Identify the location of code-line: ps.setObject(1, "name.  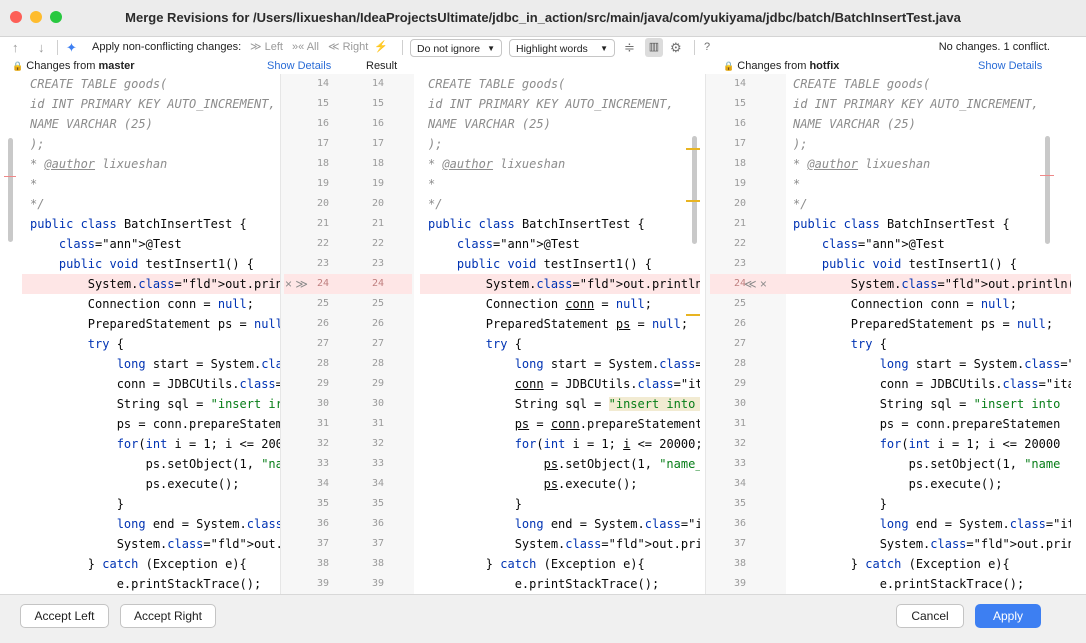
(928, 464).